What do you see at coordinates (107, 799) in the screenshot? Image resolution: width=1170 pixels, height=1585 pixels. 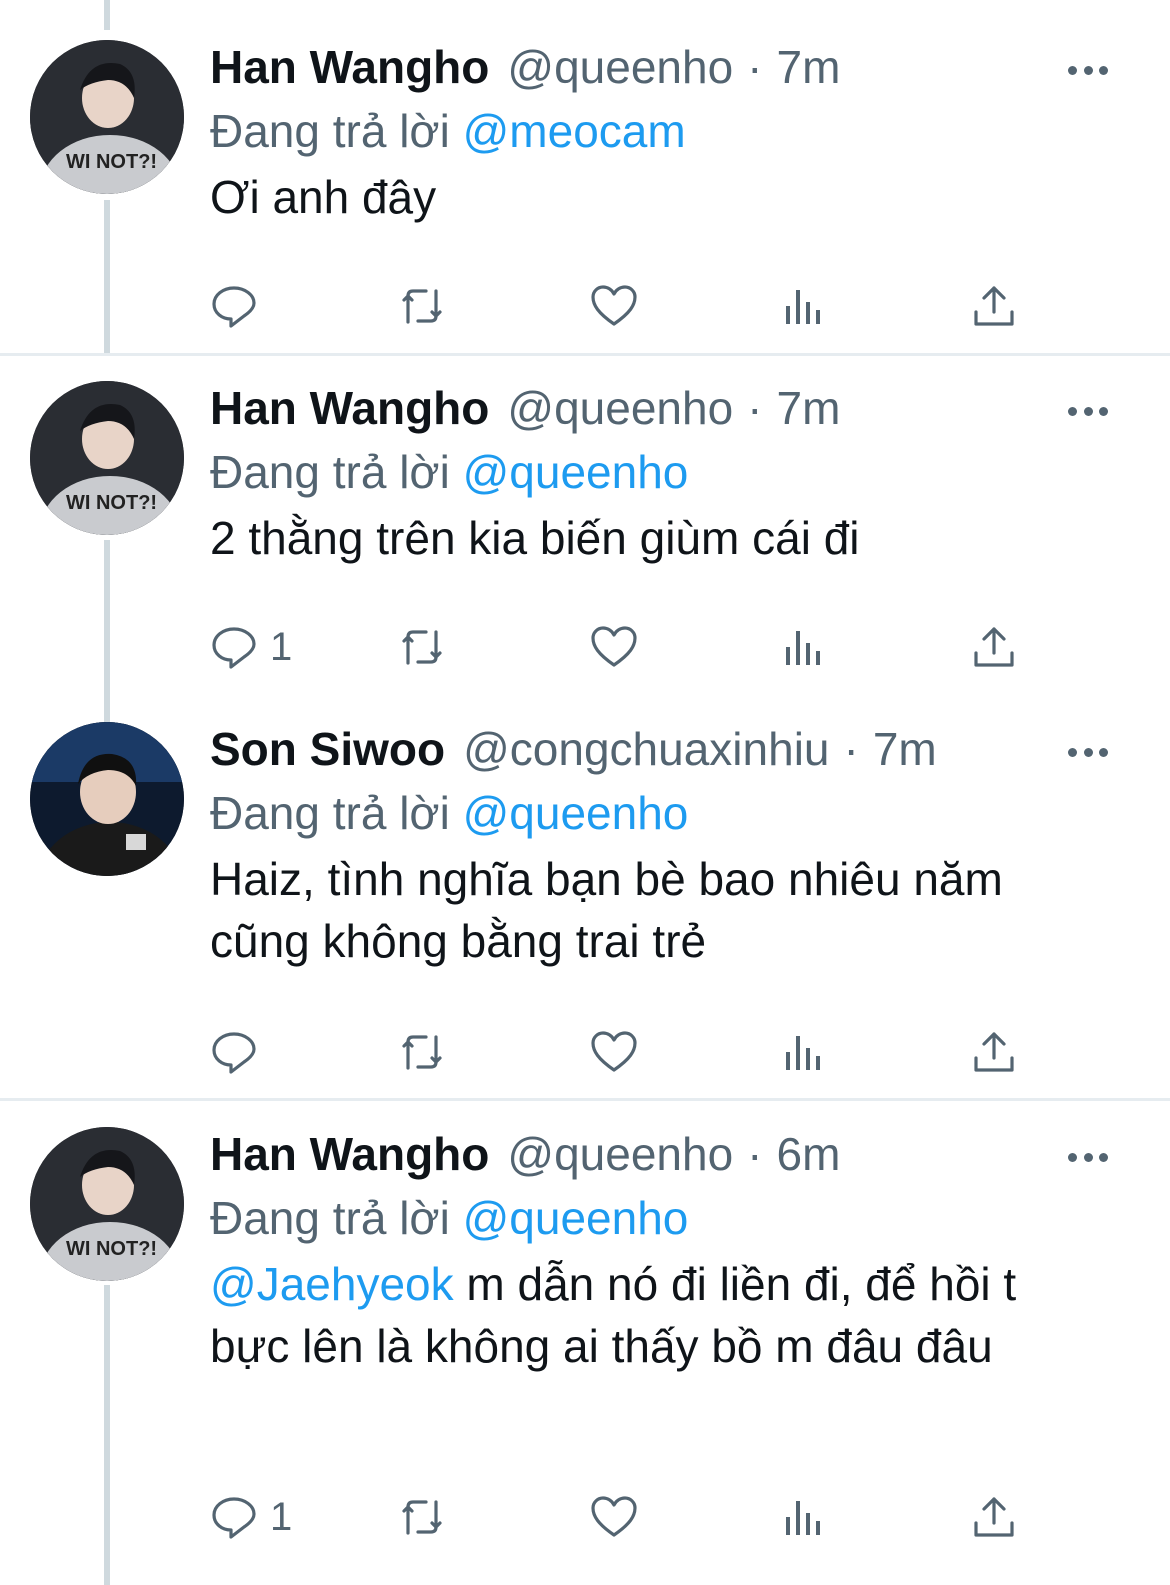 I see `avatar` at bounding box center [107, 799].